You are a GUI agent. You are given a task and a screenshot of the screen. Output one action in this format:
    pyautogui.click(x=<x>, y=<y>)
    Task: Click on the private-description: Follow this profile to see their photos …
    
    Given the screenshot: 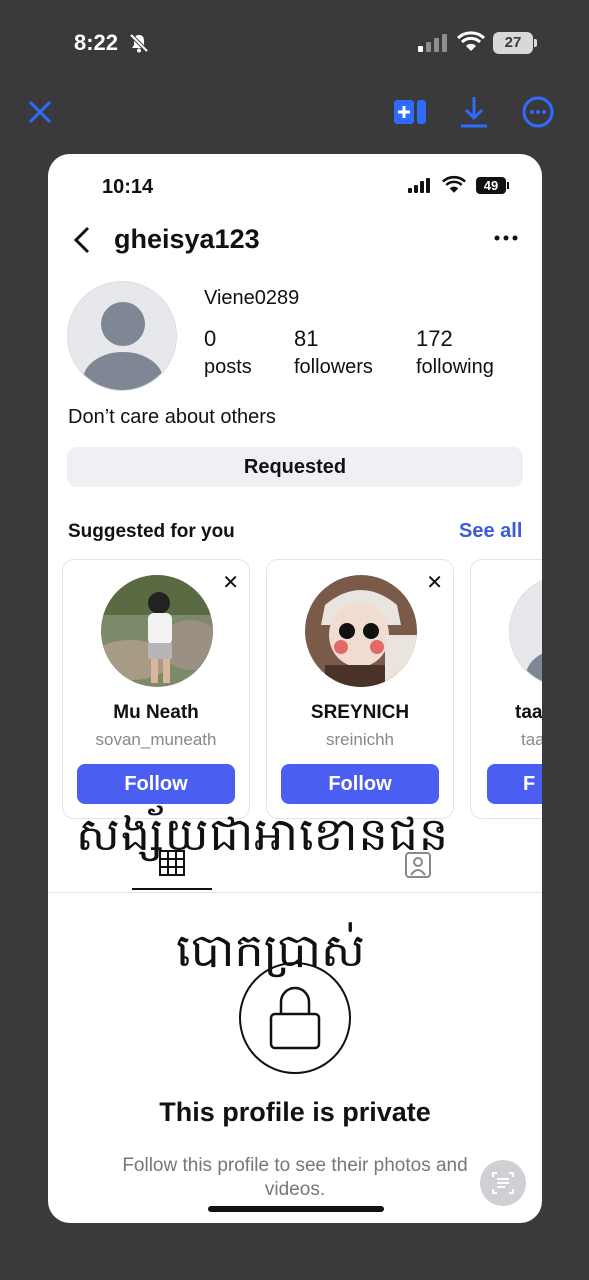 What is the action you would take?
    pyautogui.click(x=295, y=1177)
    